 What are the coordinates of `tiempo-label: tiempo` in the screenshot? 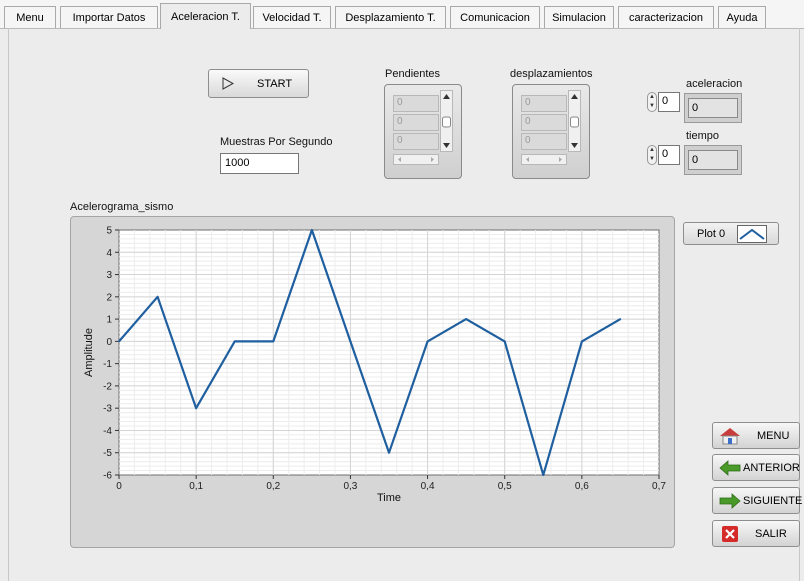 It's located at (703, 136).